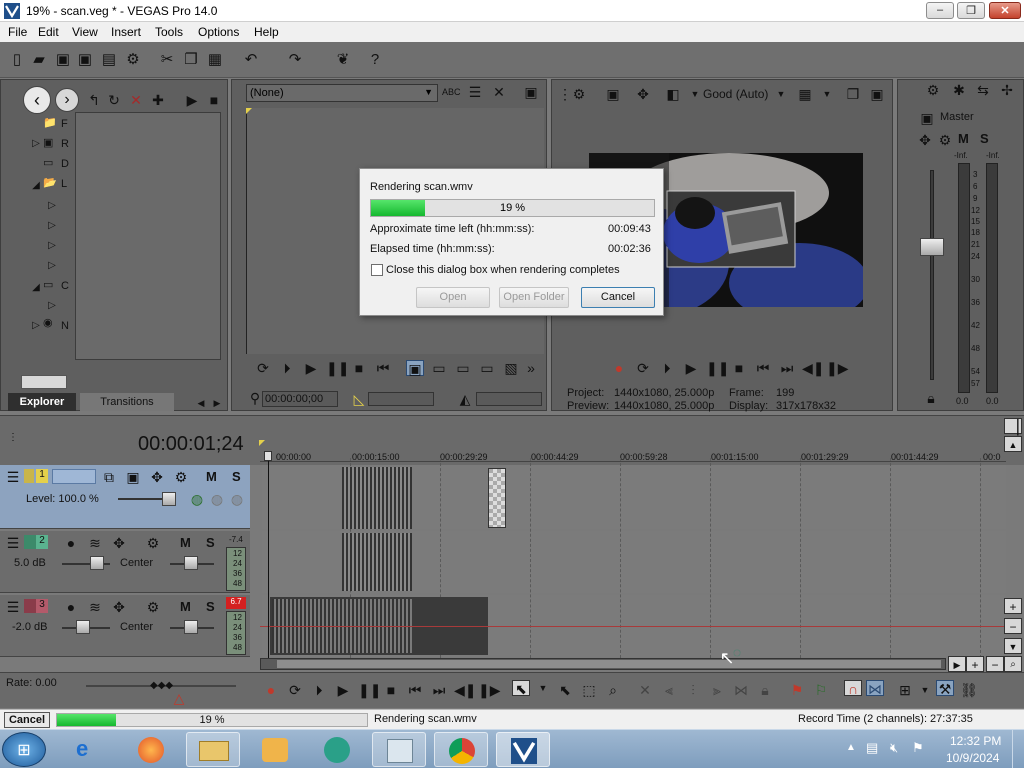 This screenshot has width=1024, height=768. Describe the element at coordinates (475, 92) in the screenshot. I see `list-icon: ☰` at that location.